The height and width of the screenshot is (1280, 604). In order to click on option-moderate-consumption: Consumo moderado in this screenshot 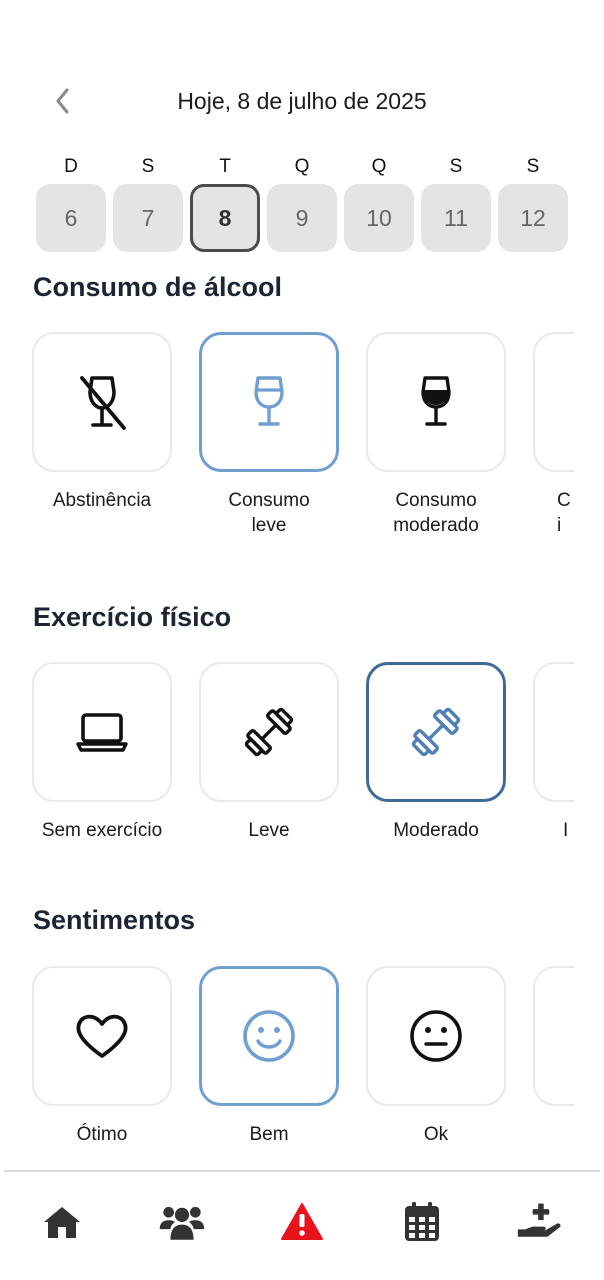, I will do `click(437, 435)`.